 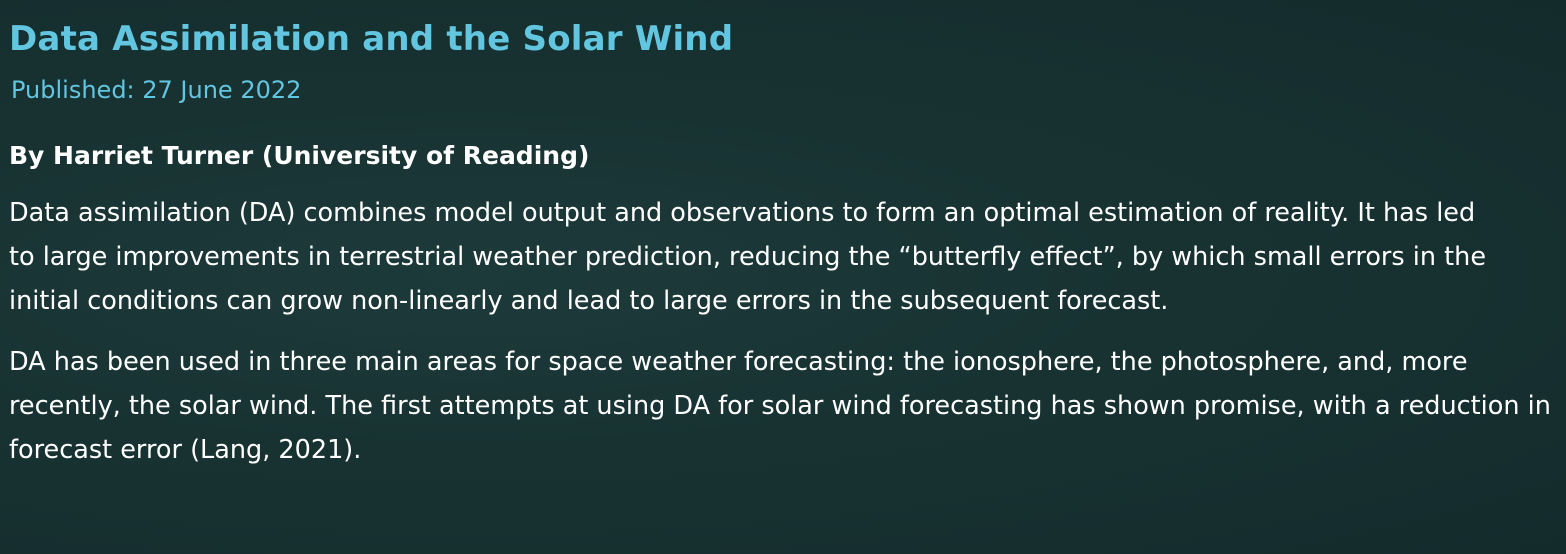 What do you see at coordinates (156, 90) in the screenshot?
I see `published-date: Published: 27 June 2022` at bounding box center [156, 90].